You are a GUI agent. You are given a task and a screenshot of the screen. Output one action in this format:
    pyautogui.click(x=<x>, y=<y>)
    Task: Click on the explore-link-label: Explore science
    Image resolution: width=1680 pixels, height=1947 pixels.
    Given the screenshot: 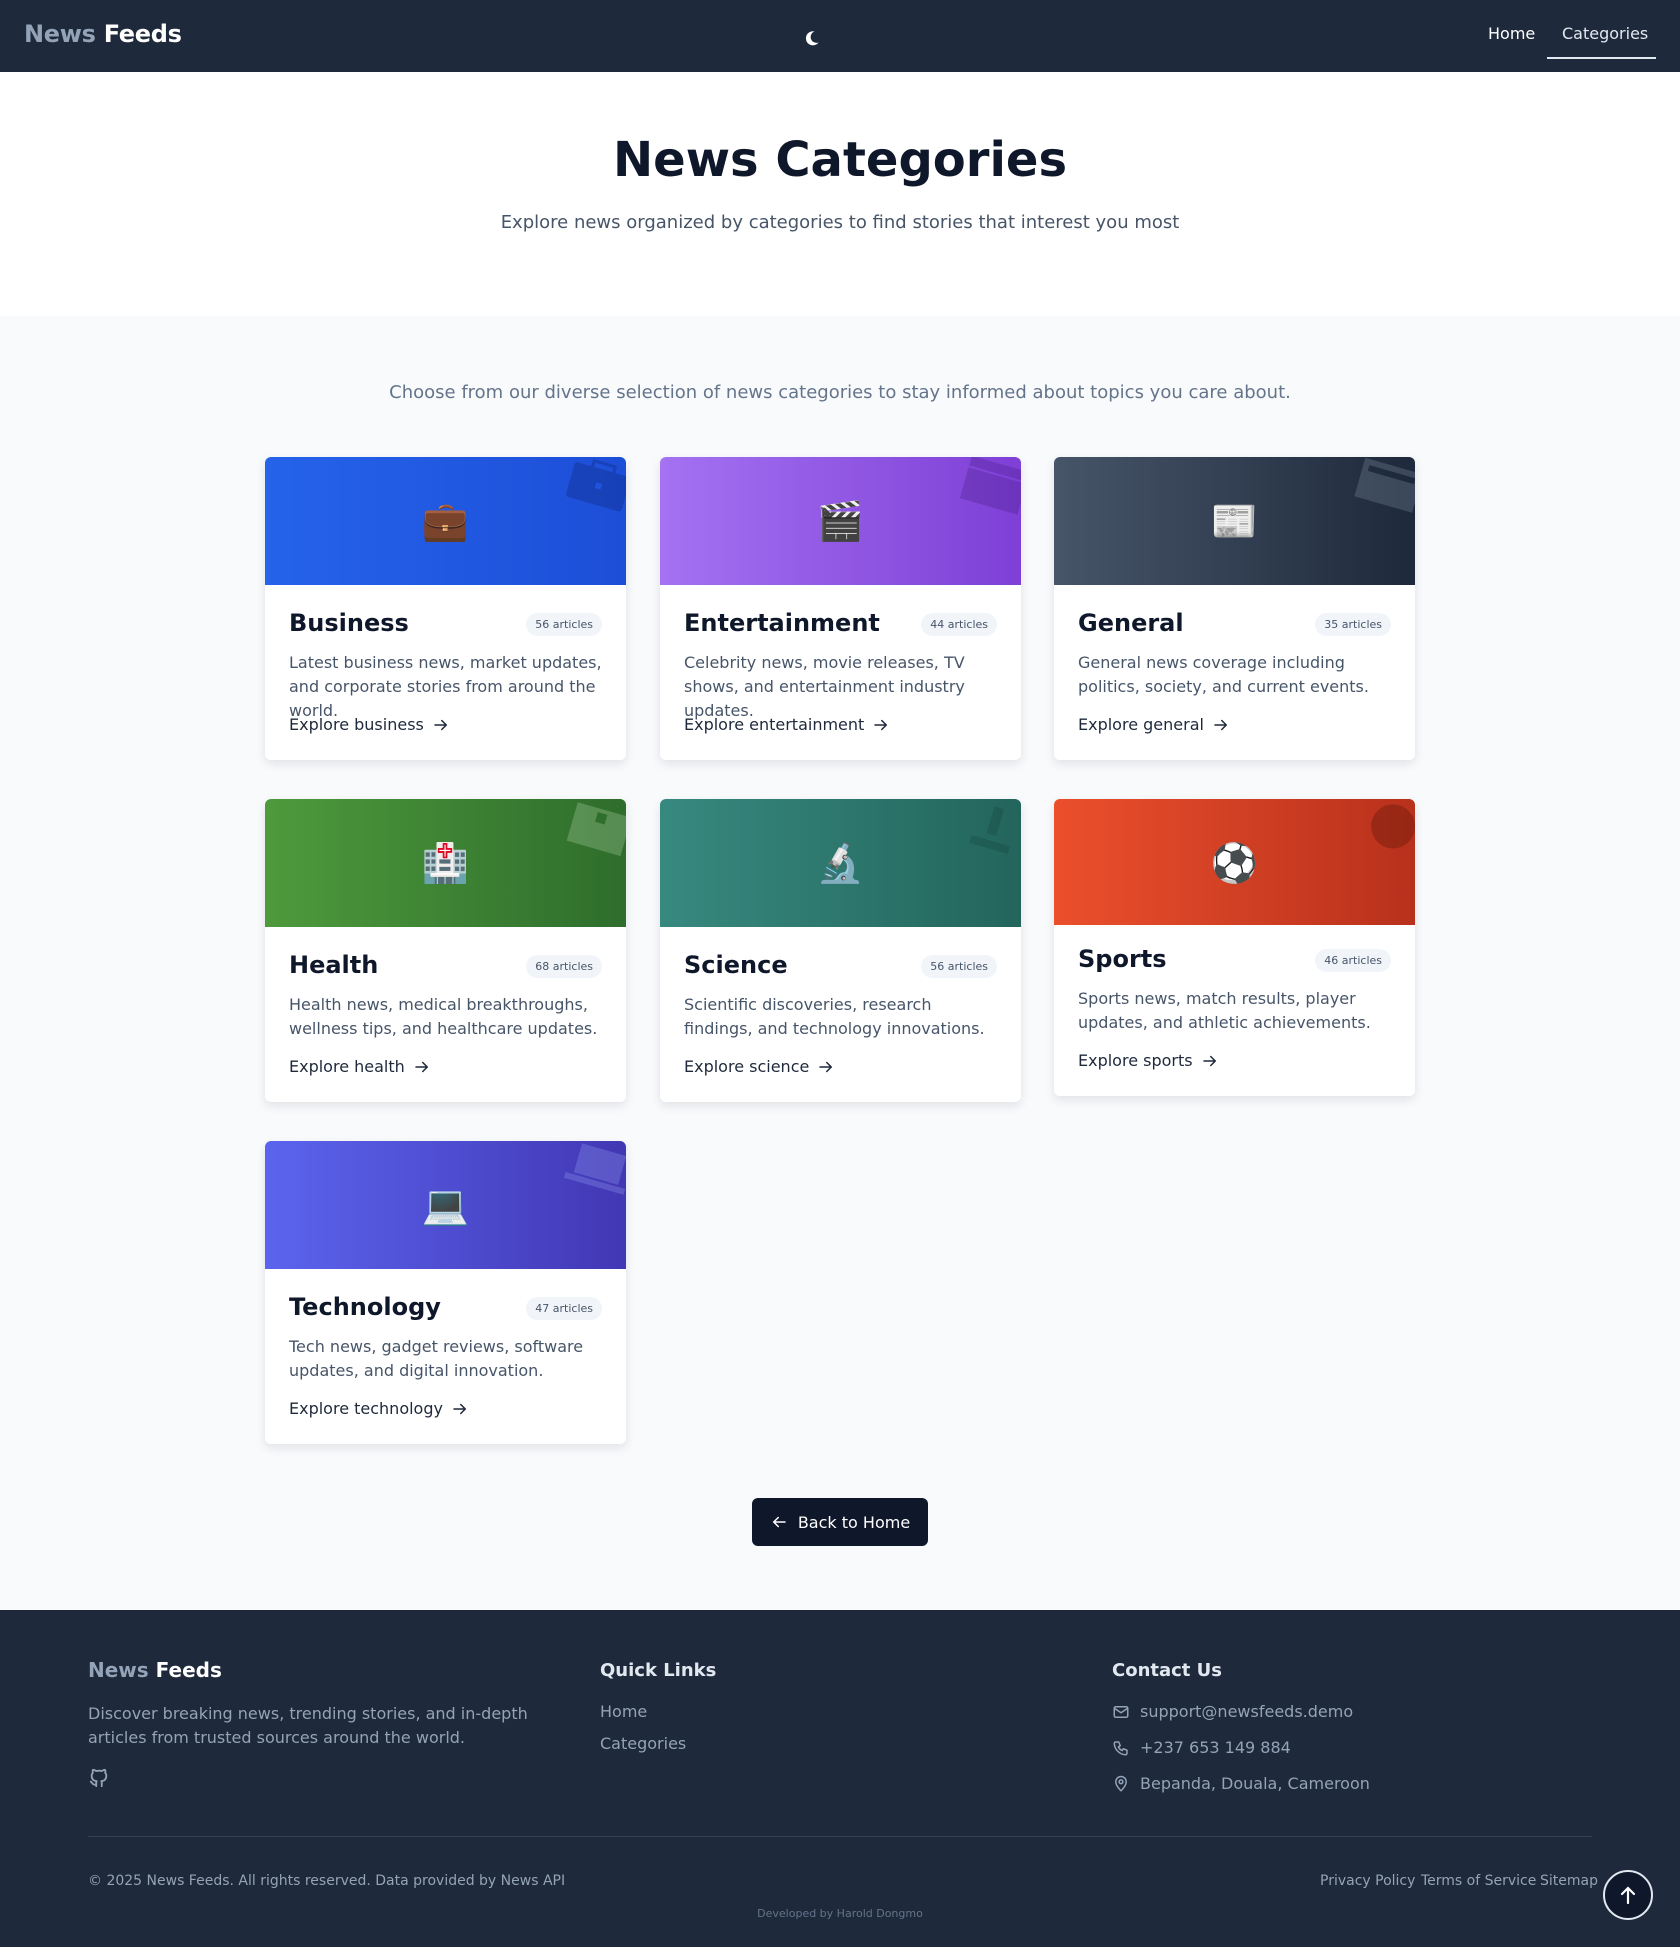 What is the action you would take?
    pyautogui.click(x=747, y=1066)
    